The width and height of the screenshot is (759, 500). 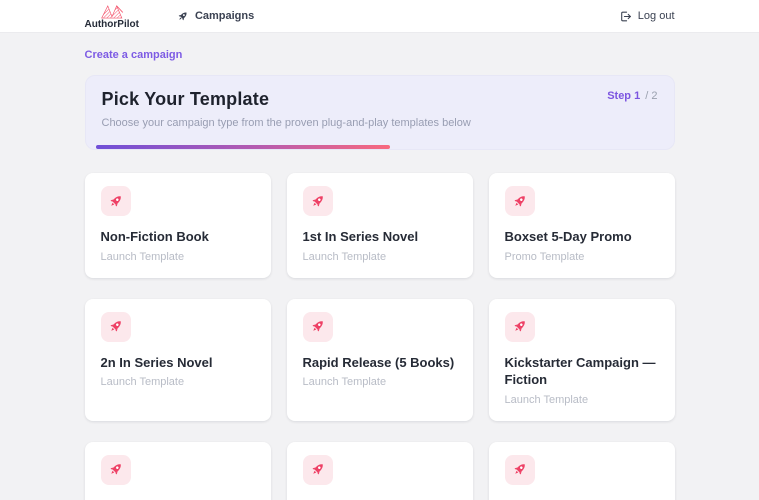 What do you see at coordinates (624, 96) in the screenshot?
I see `step-current: Step 1` at bounding box center [624, 96].